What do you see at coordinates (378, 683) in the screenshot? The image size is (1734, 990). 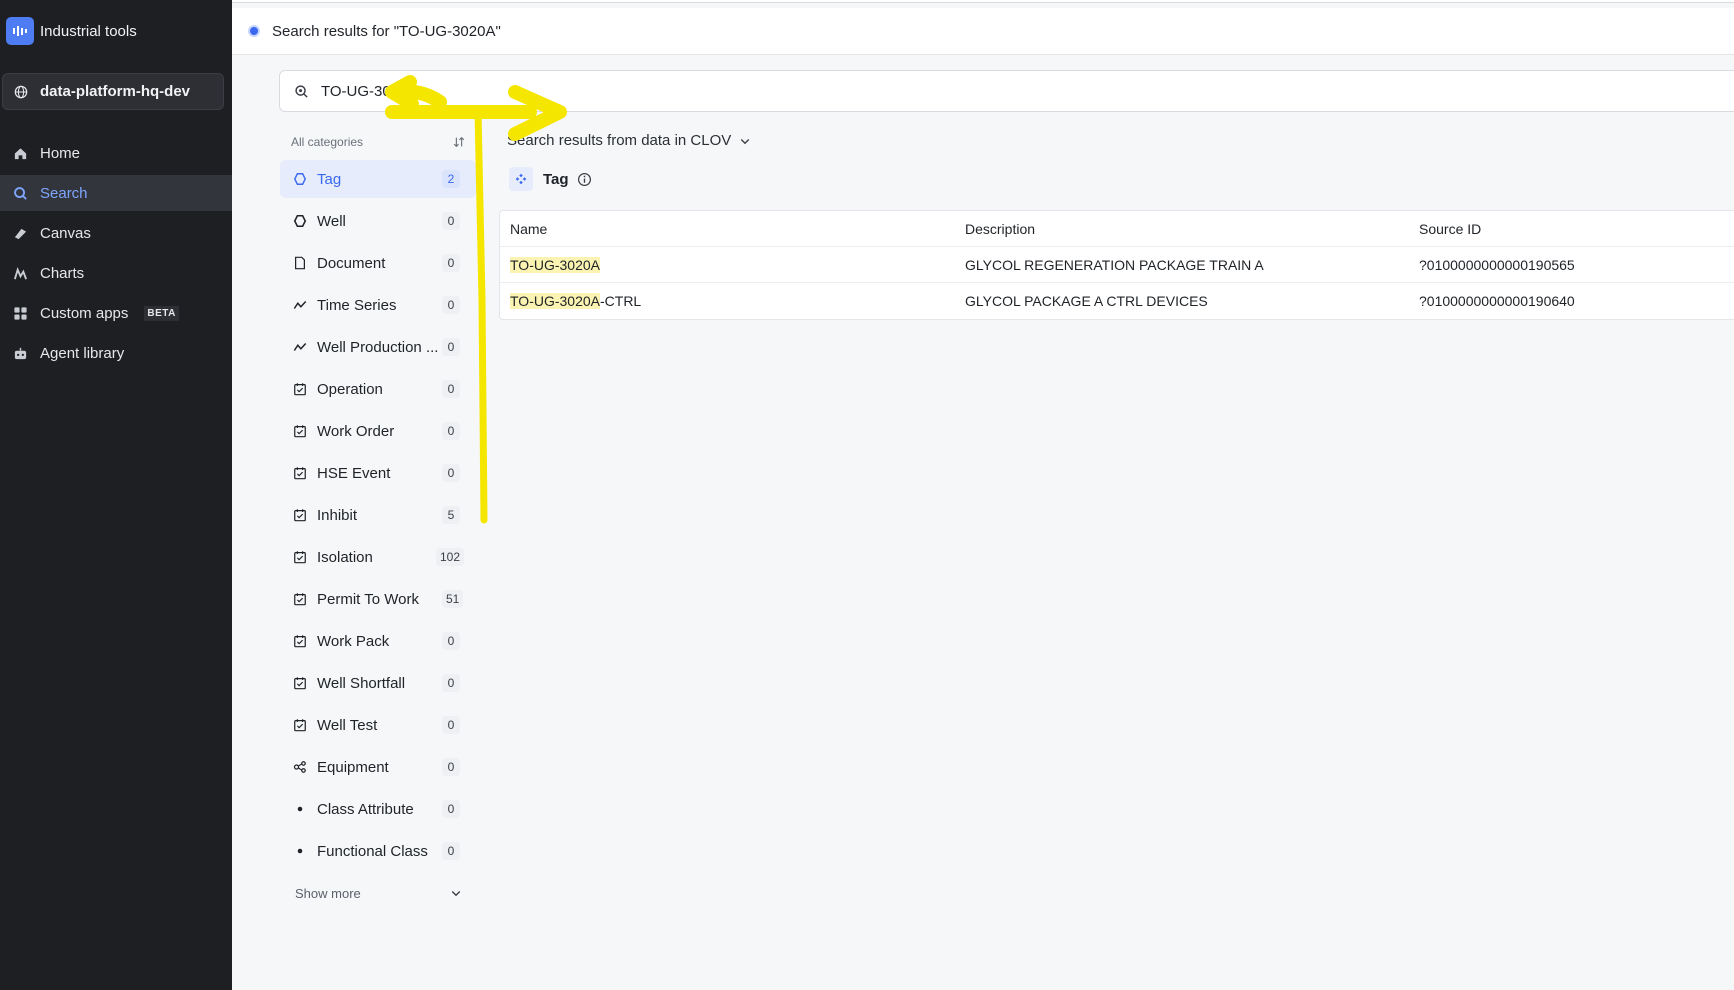 I see `category-item: Well Shortfall 0` at bounding box center [378, 683].